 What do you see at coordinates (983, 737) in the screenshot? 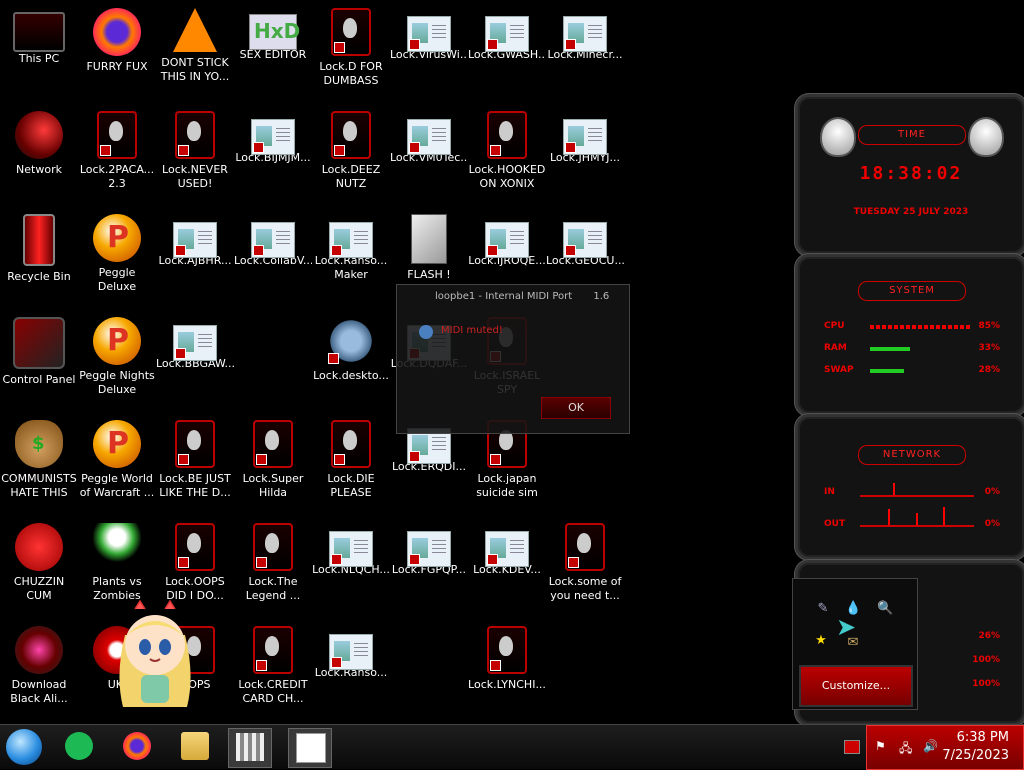
I see `taskbar-clock-time: 6:38 PM` at bounding box center [983, 737].